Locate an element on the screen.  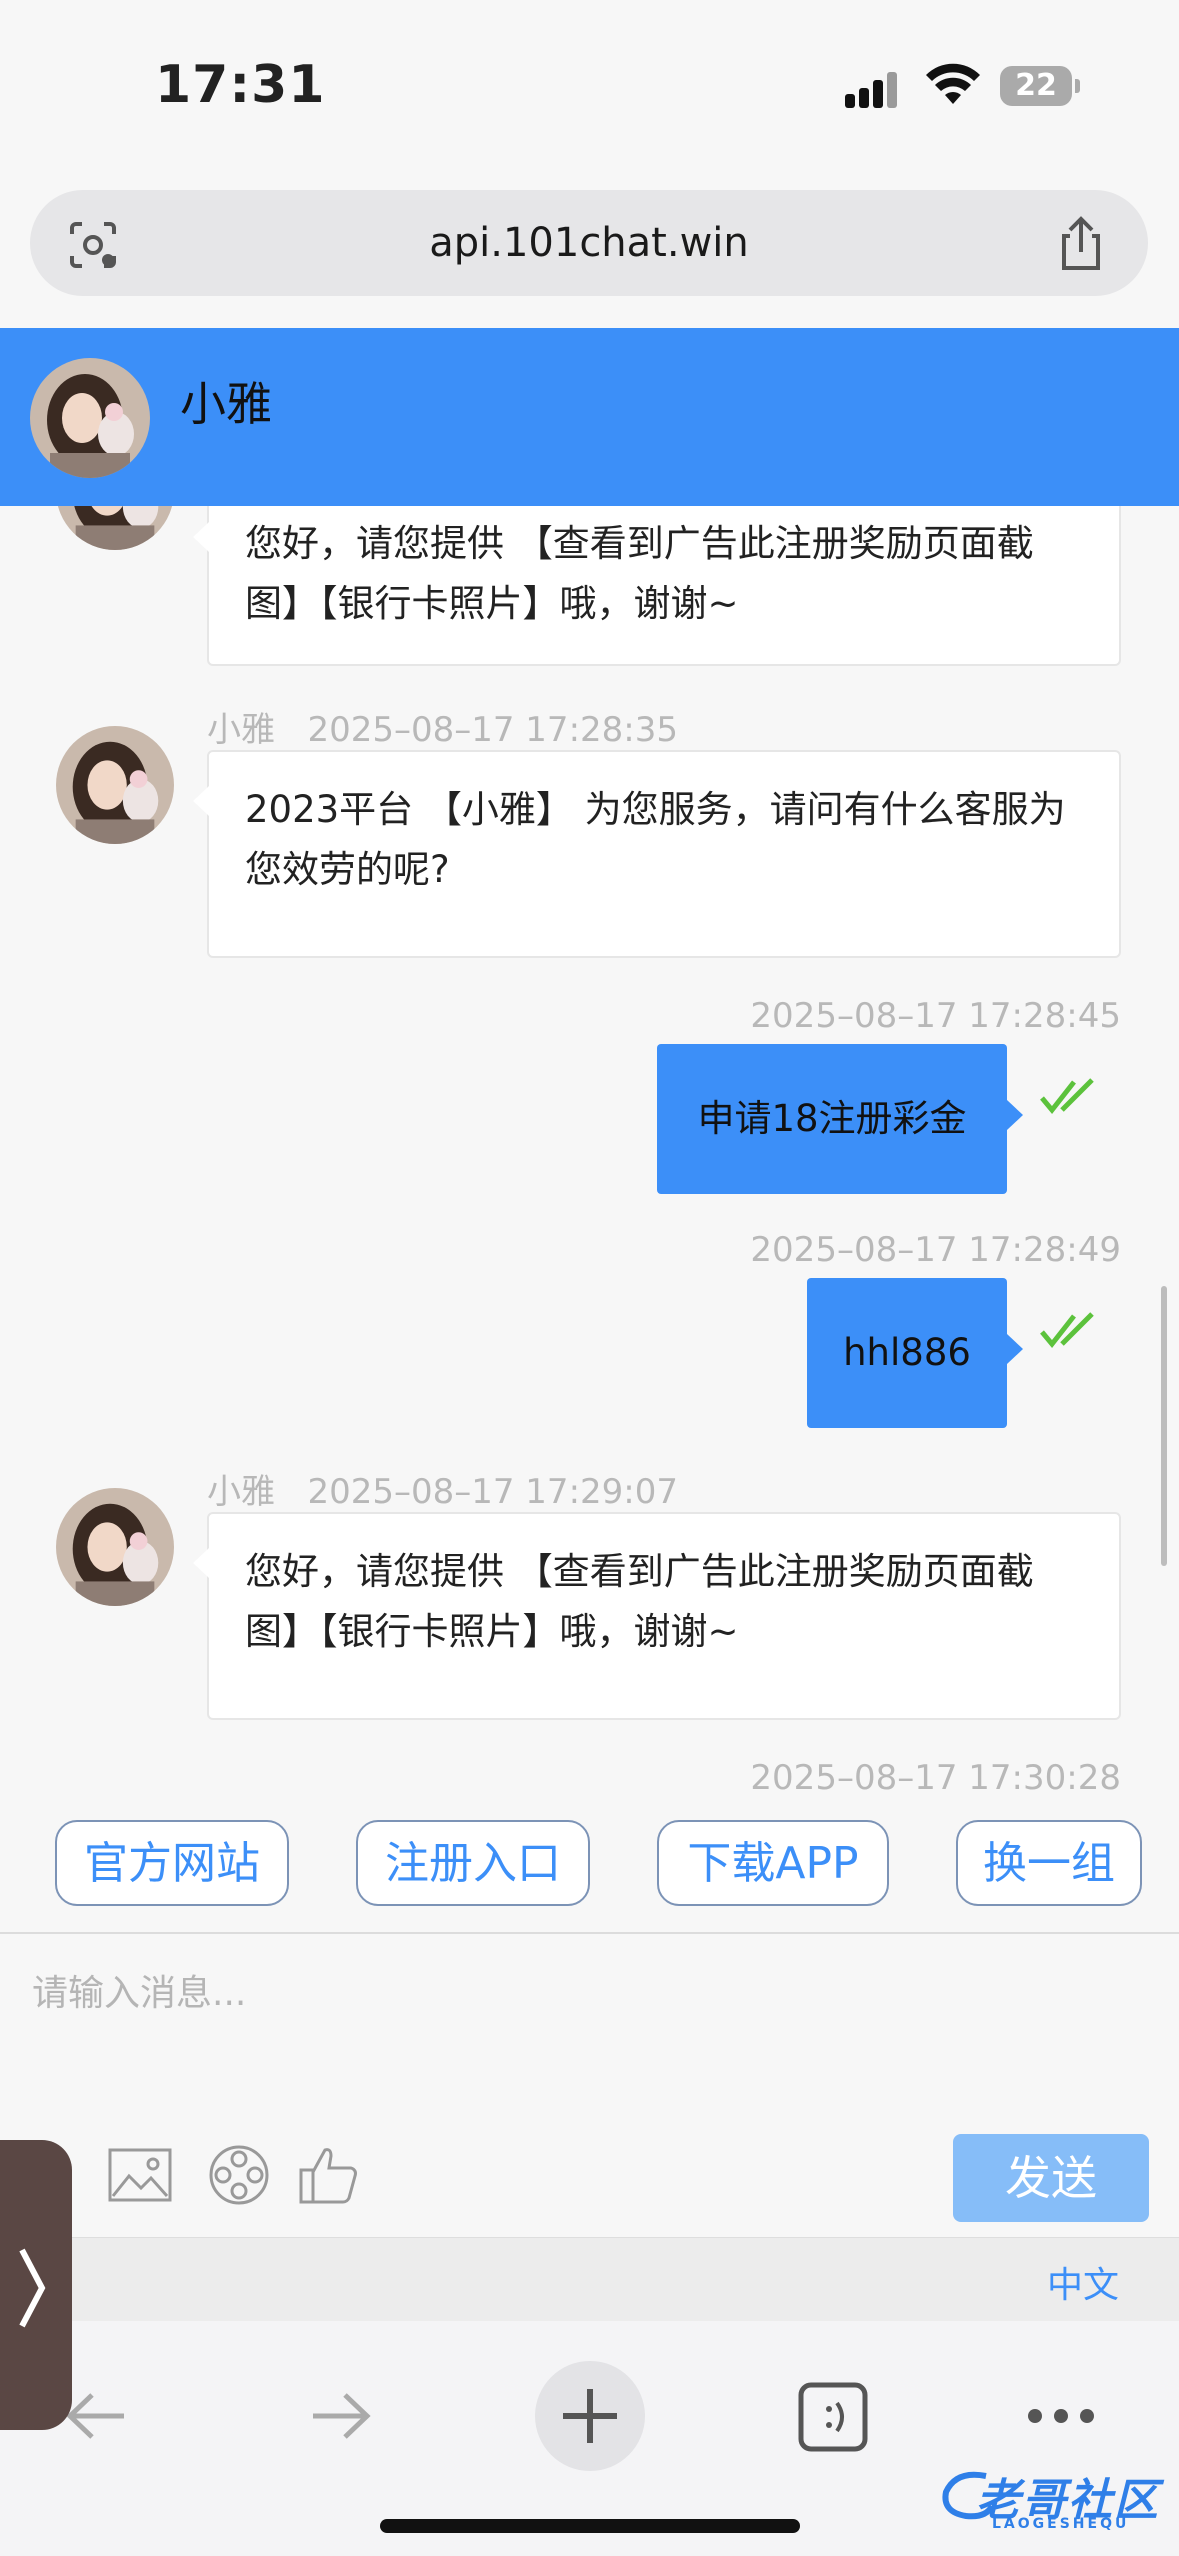
thumbs-up-icon is located at coordinates (330, 2175).